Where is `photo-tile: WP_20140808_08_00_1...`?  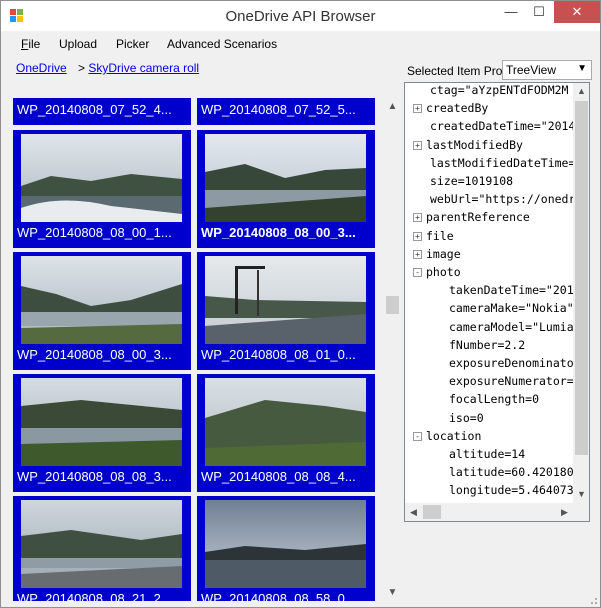
photo-tile: WP_20140808_08_00_1... is located at coordinates (102, 189).